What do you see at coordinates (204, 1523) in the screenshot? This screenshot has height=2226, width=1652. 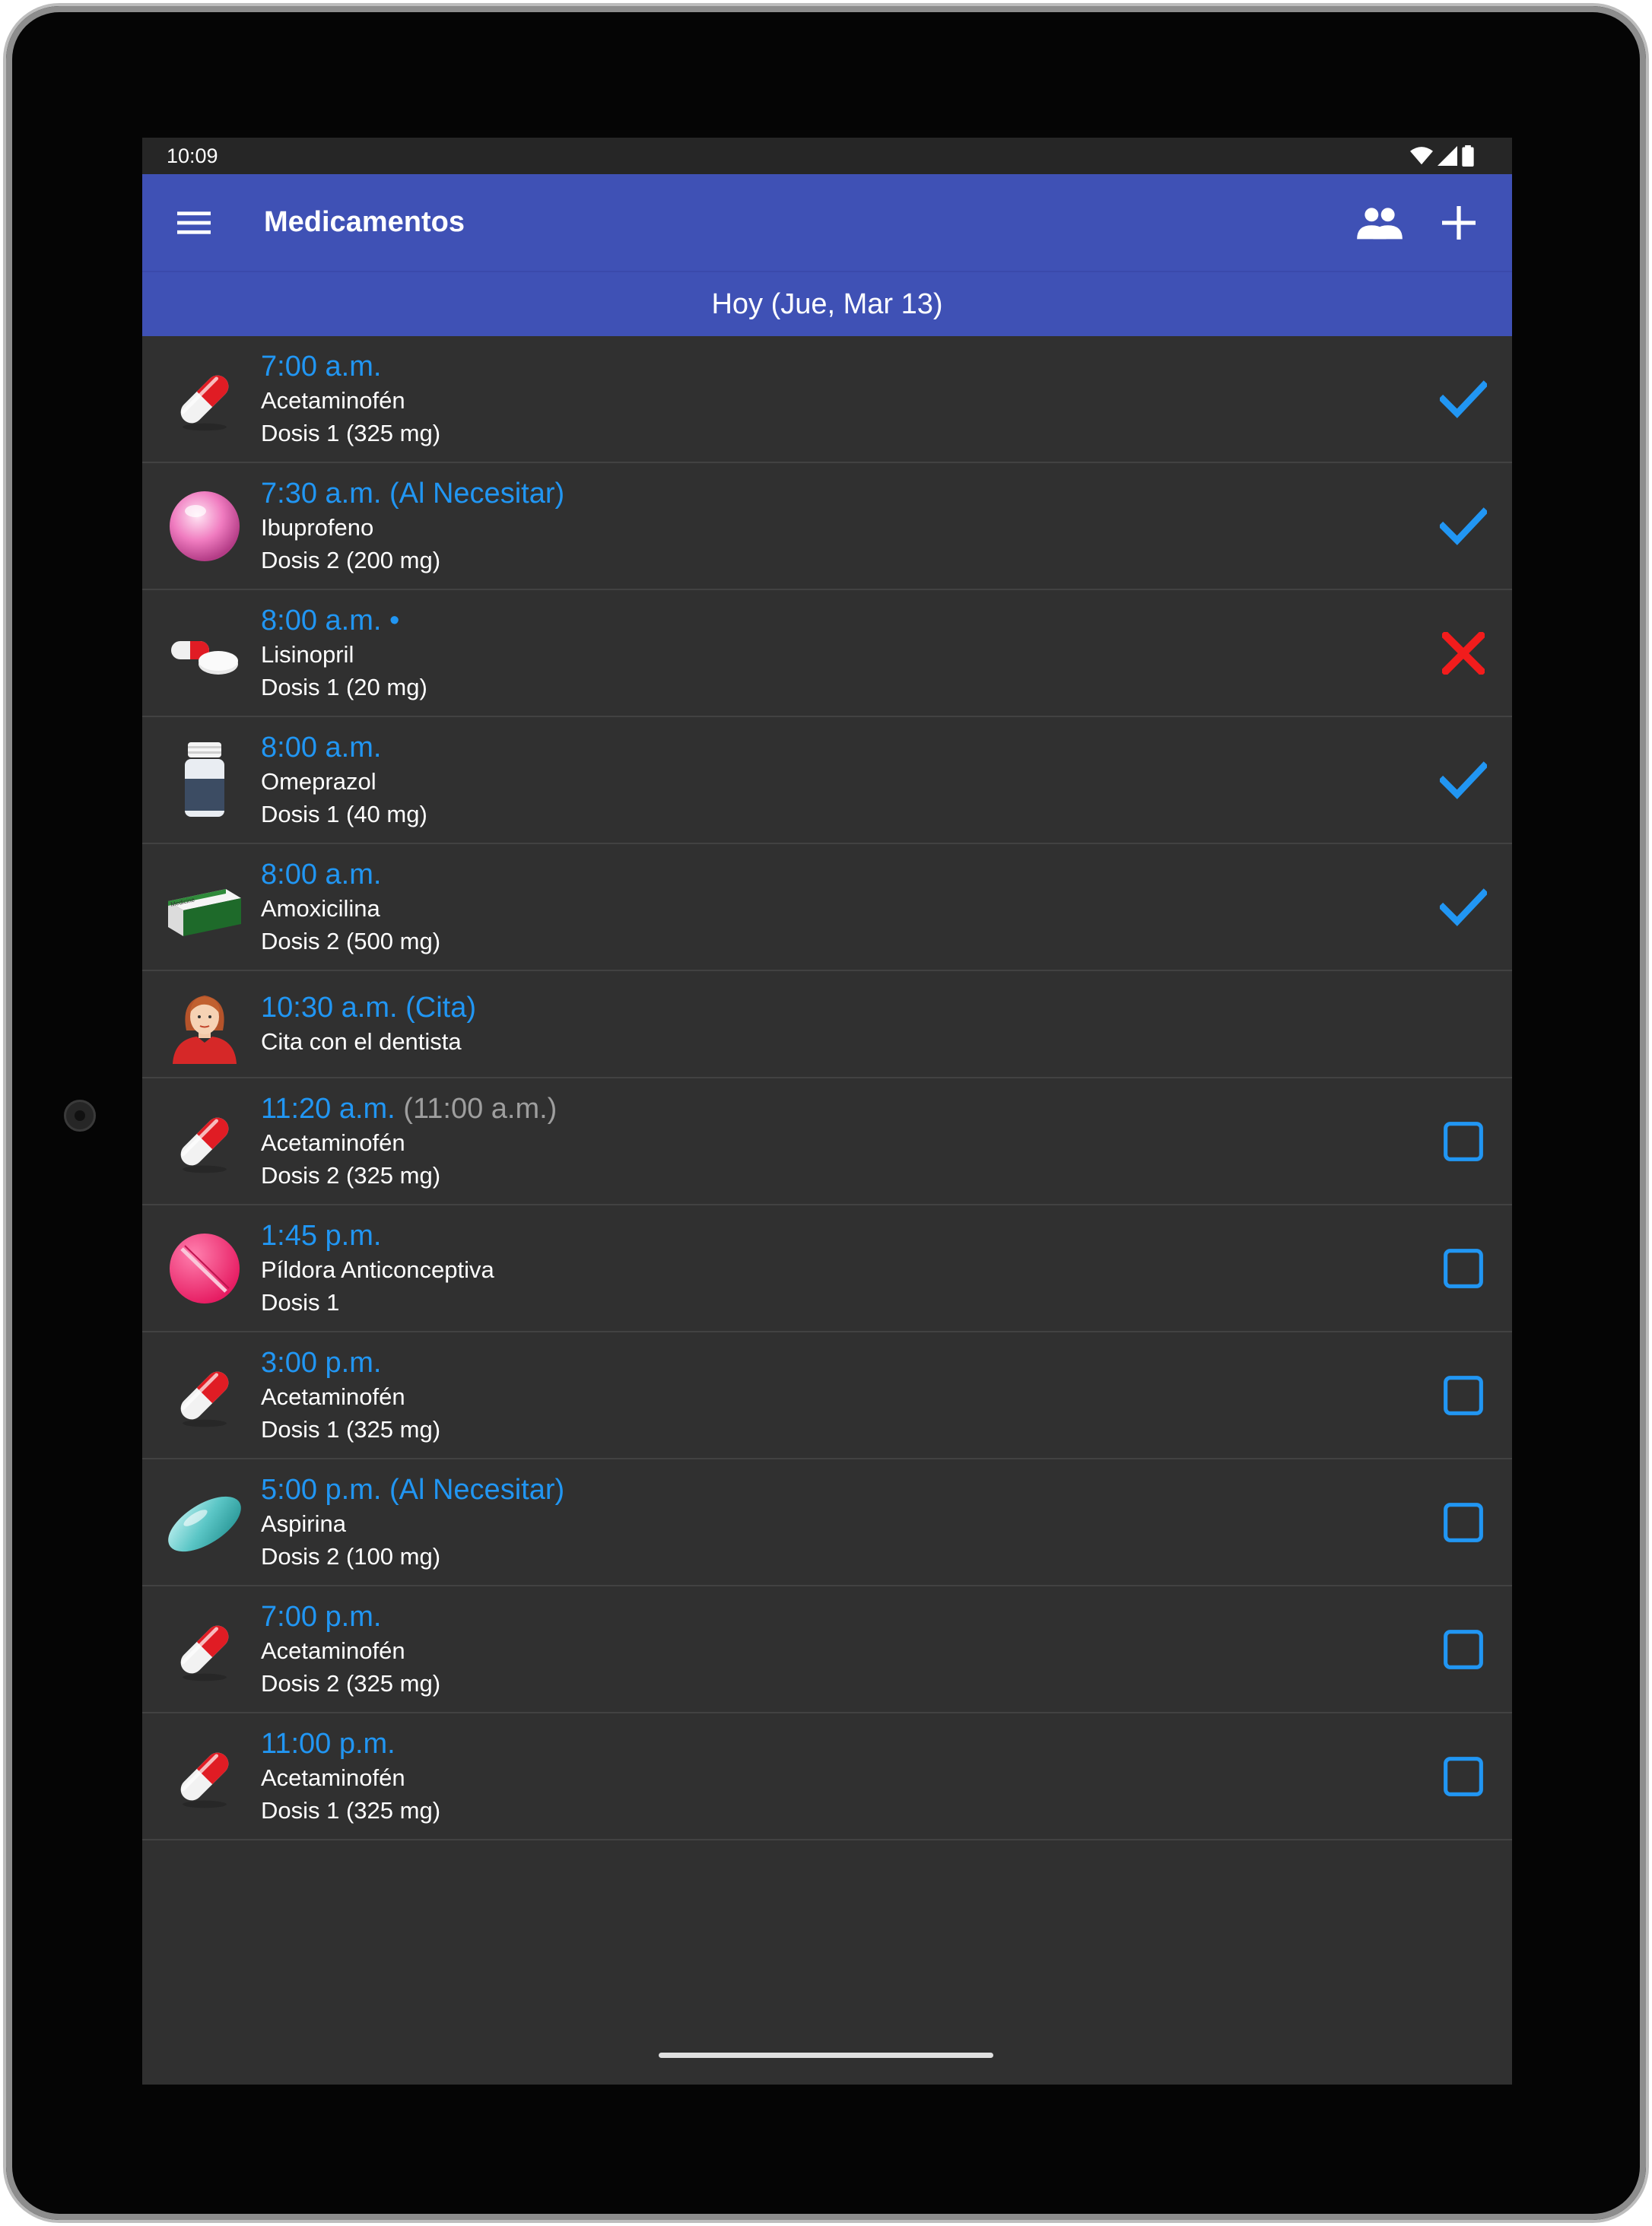 I see `teal-softgel-icon` at bounding box center [204, 1523].